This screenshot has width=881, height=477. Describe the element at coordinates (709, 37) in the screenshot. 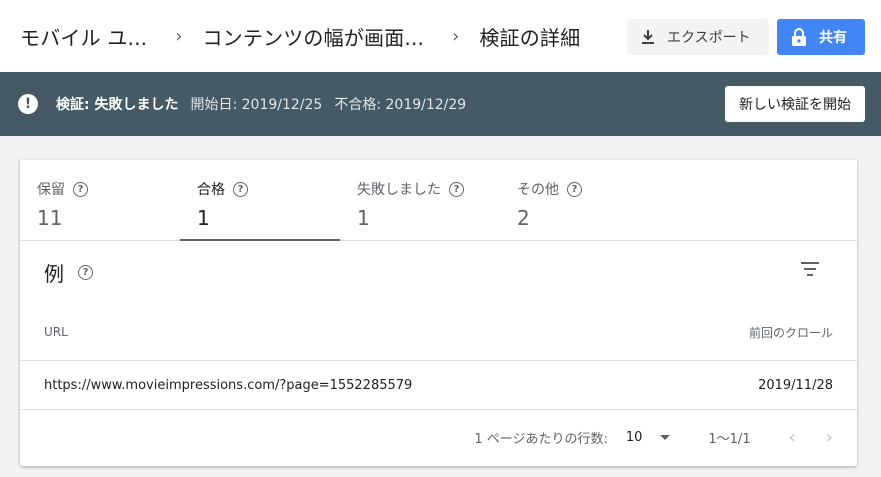

I see `export-label: エクスポート` at that location.